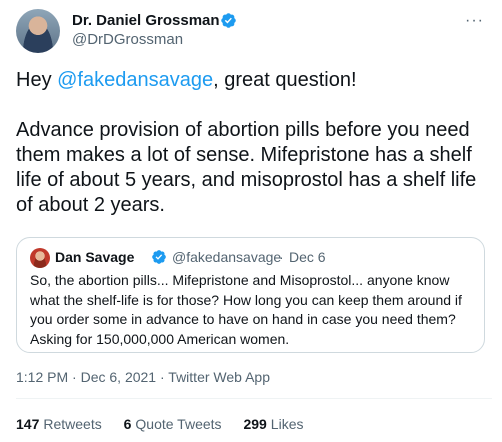  I want to click on author-handle: @DrDGrossman, so click(127, 39).